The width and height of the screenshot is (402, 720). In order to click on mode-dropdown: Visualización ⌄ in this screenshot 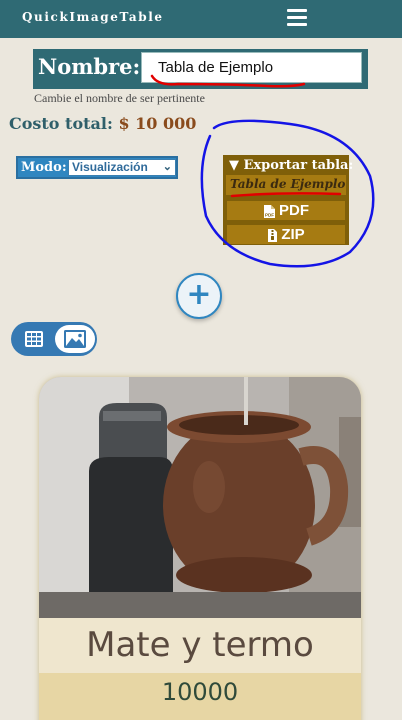, I will do `click(122, 167)`.